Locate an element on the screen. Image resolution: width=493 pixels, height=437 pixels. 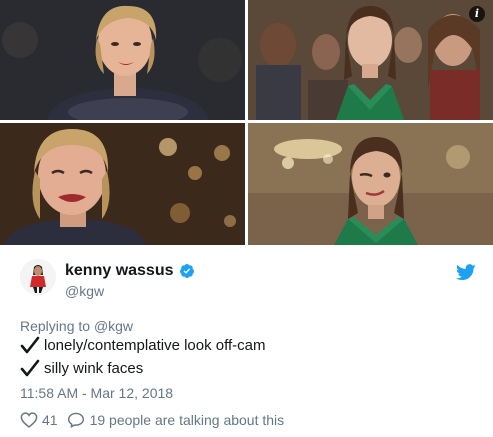
replying-to: Replying to @kgw is located at coordinates (76, 326).